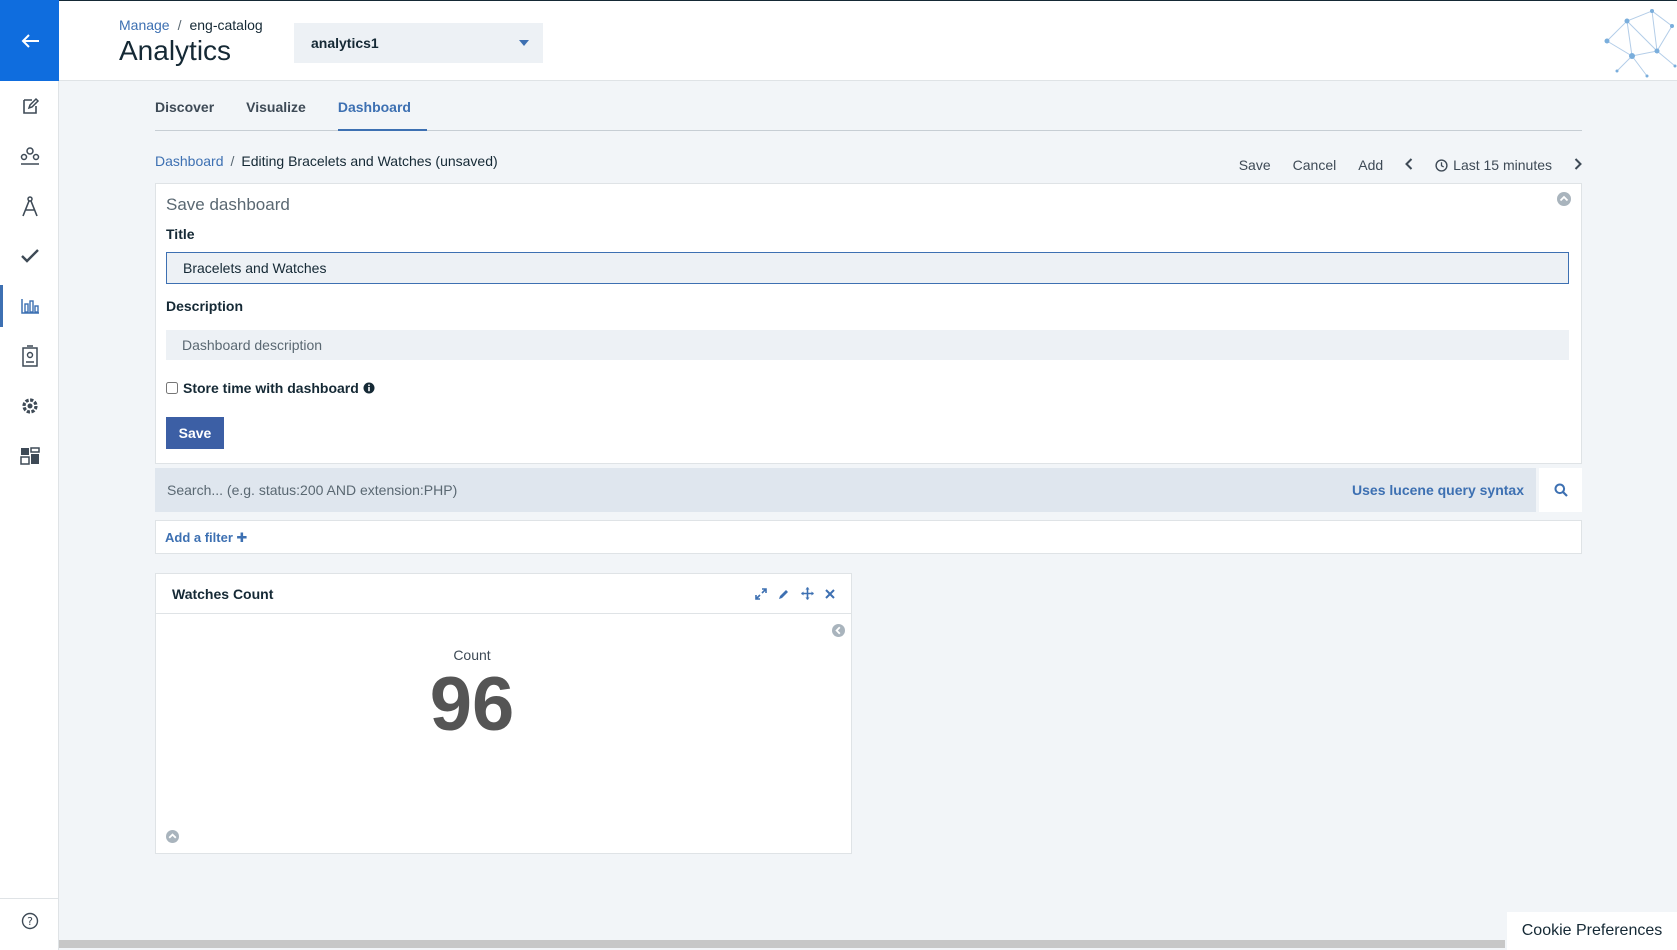 Image resolution: width=1677 pixels, height=950 pixels. I want to click on time-picker: Last 15 minutes, so click(1493, 165).